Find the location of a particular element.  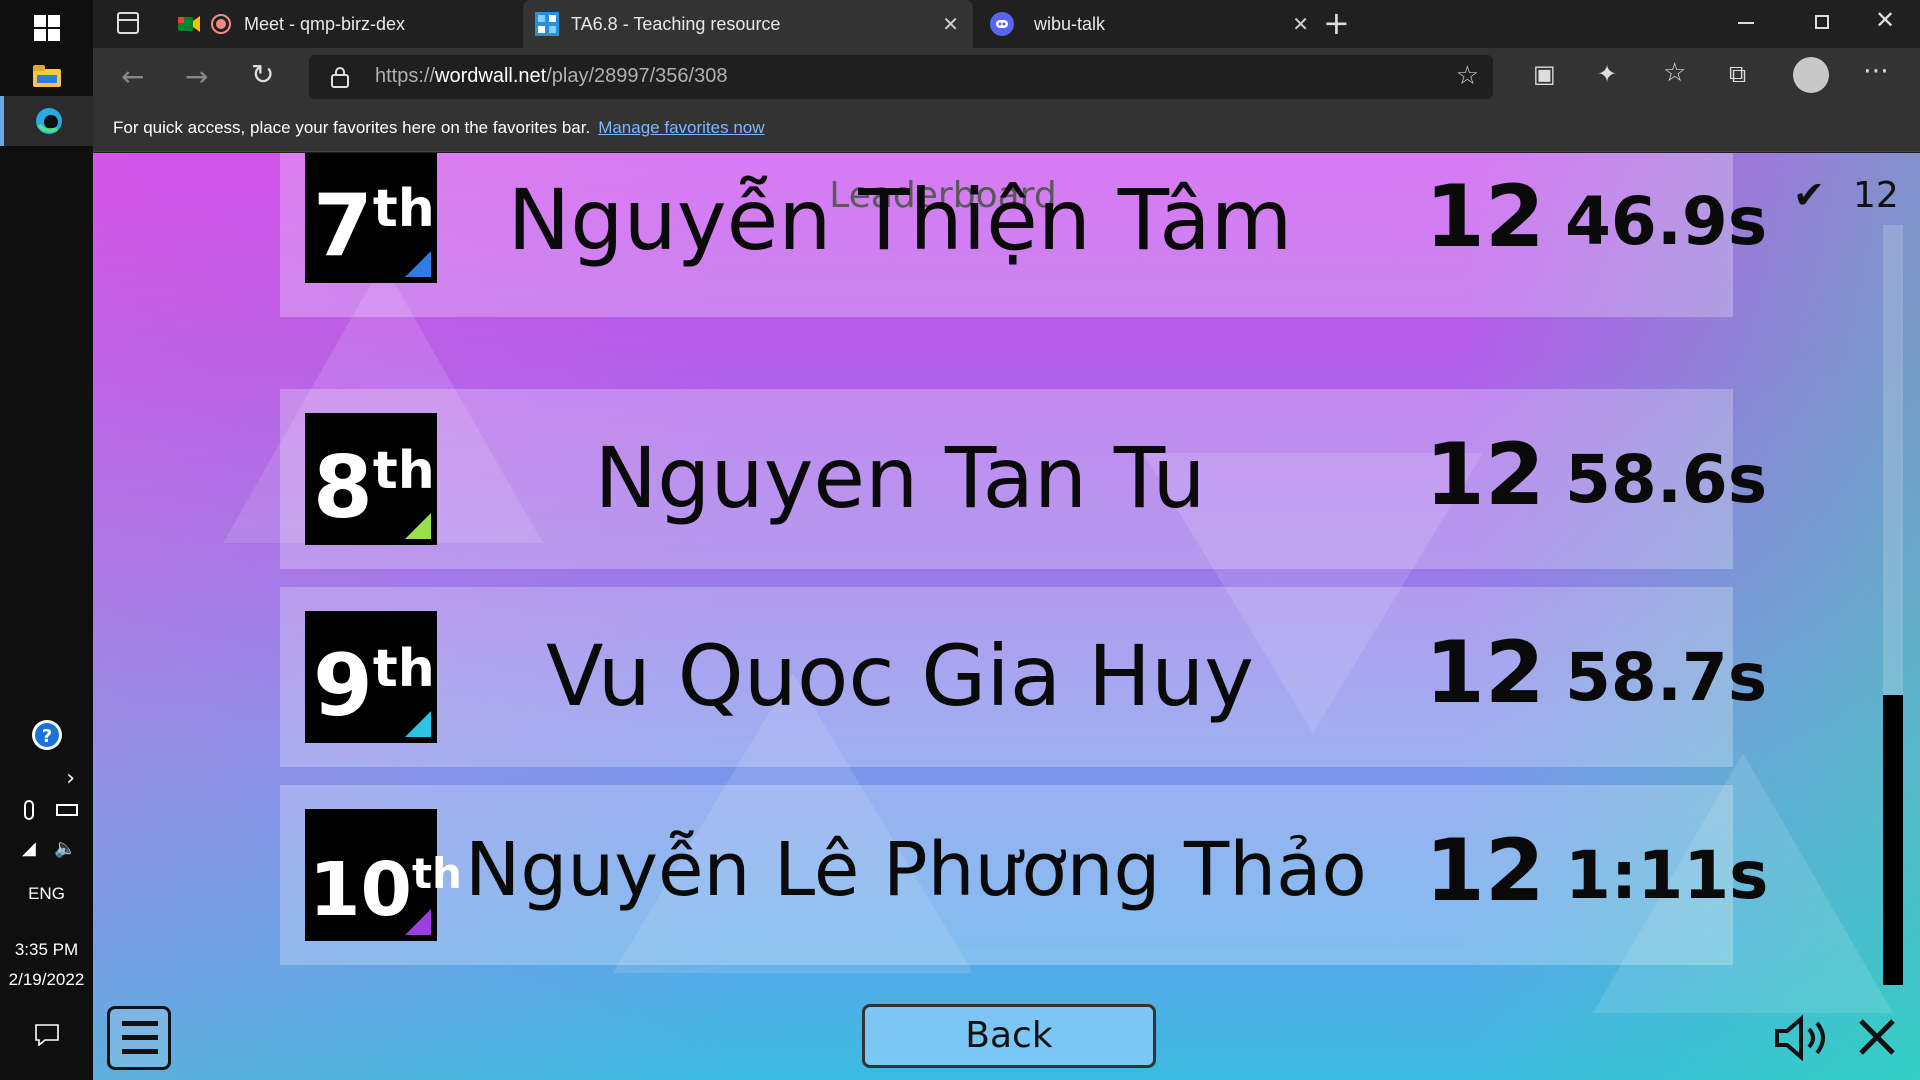

tab-actions-button is located at coordinates (128, 23).